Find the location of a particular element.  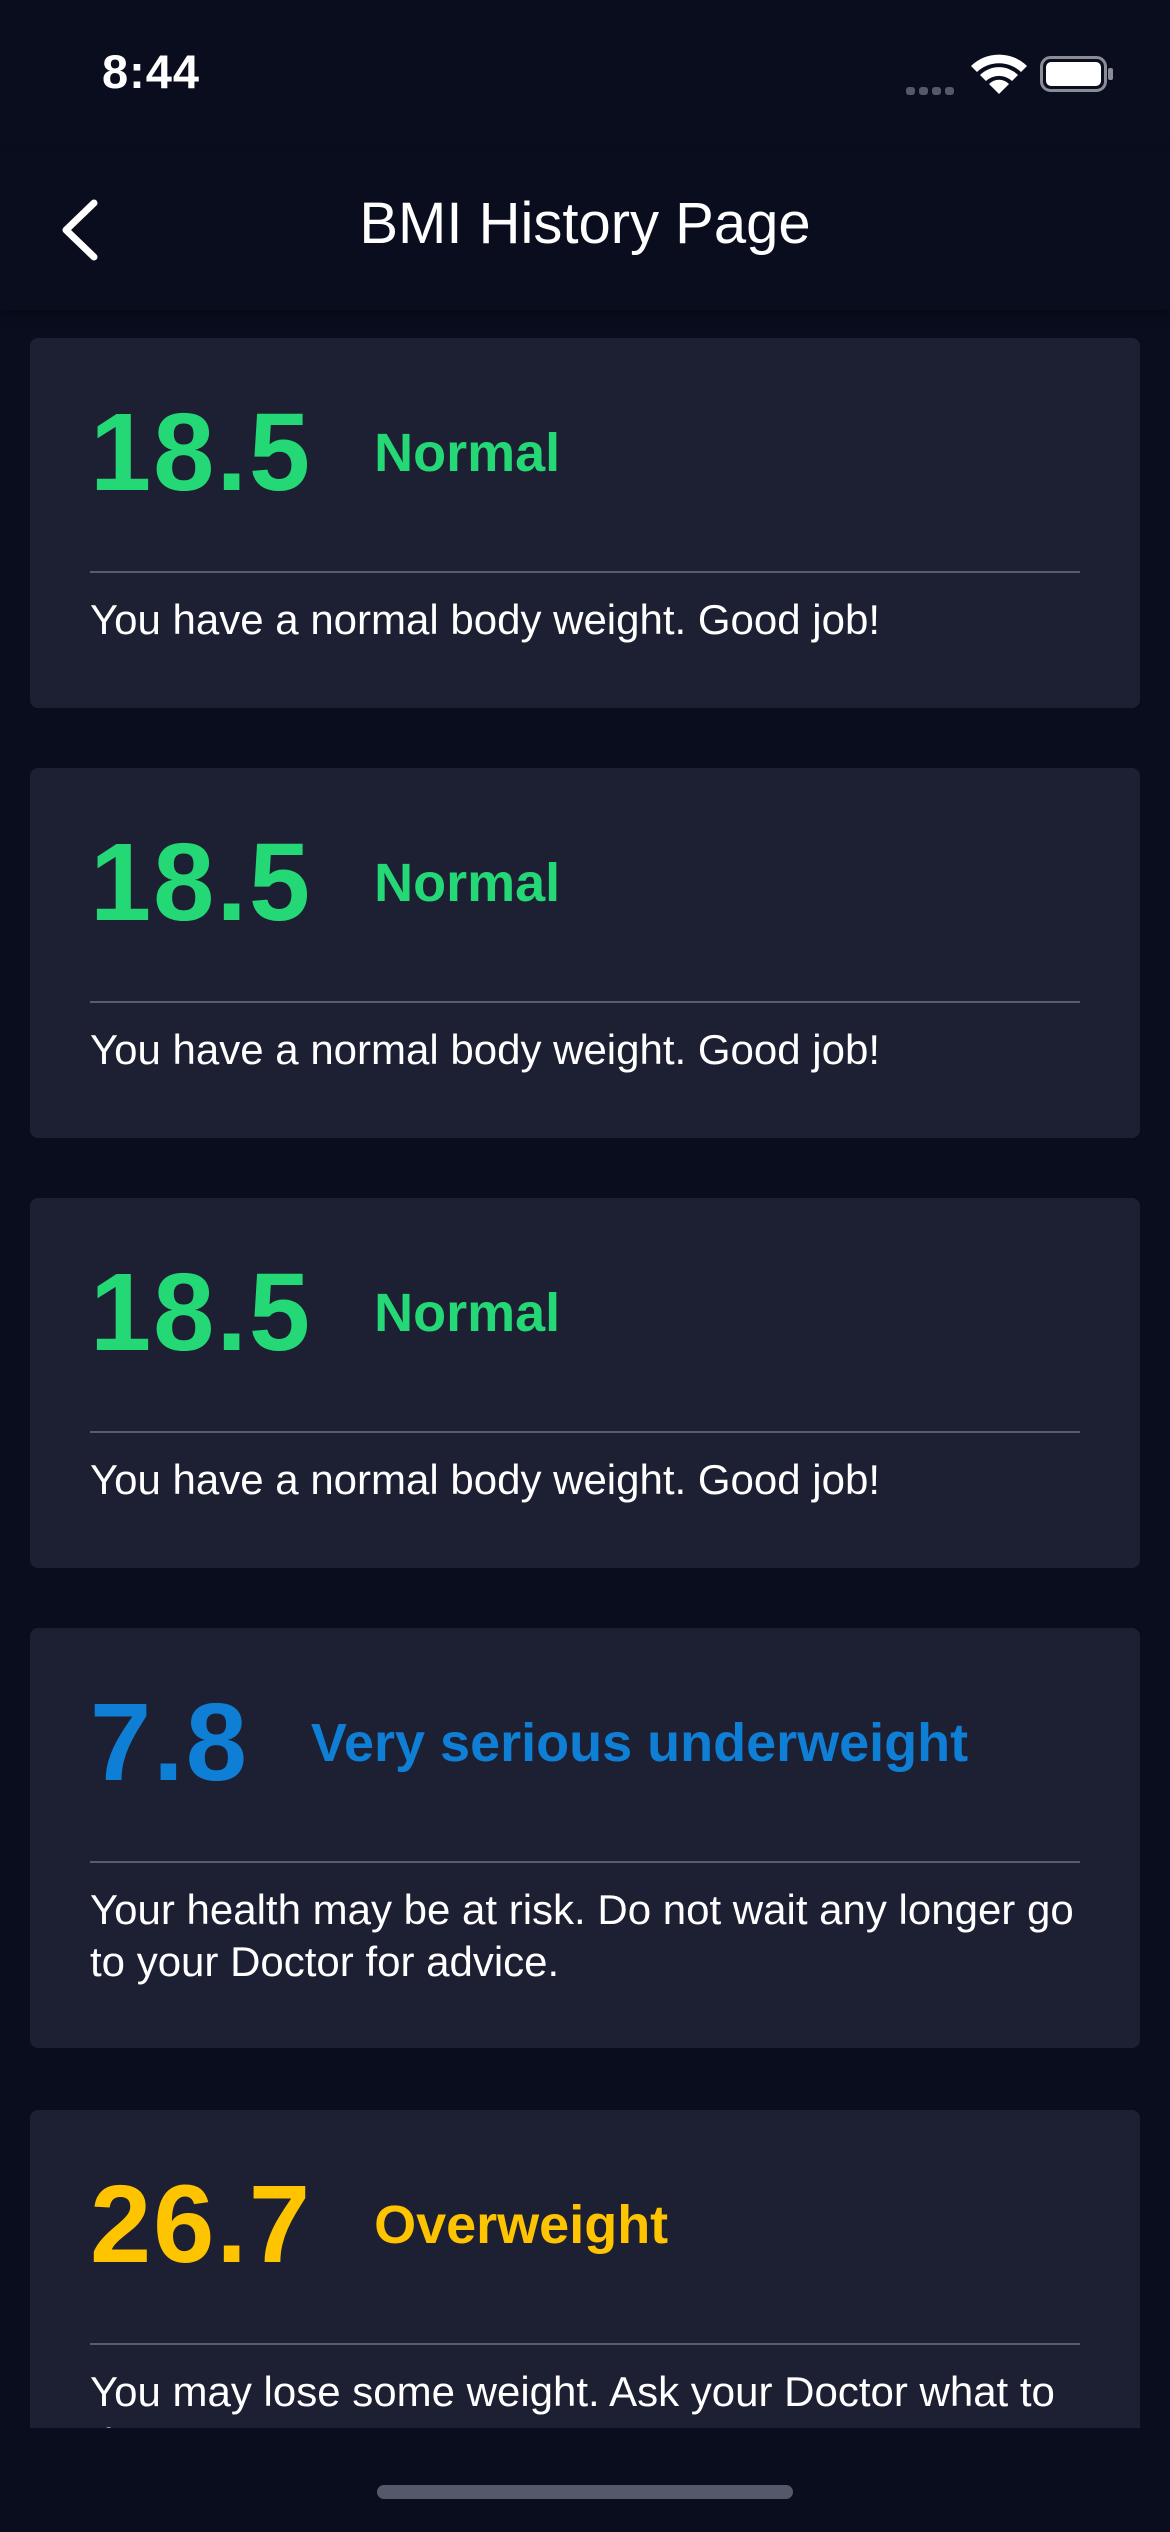

cellular-signal-icon is located at coordinates (933, 88).